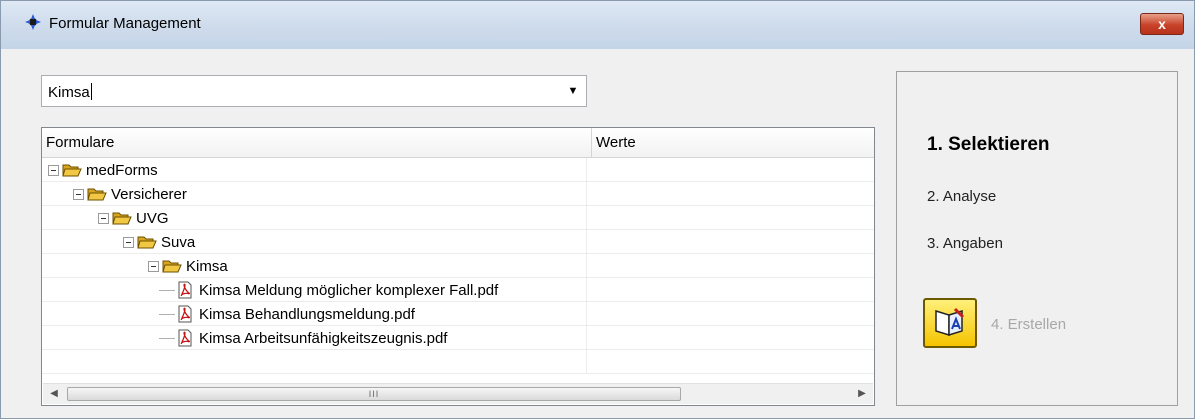  I want to click on tree-node: Kimsa, so click(188, 266).